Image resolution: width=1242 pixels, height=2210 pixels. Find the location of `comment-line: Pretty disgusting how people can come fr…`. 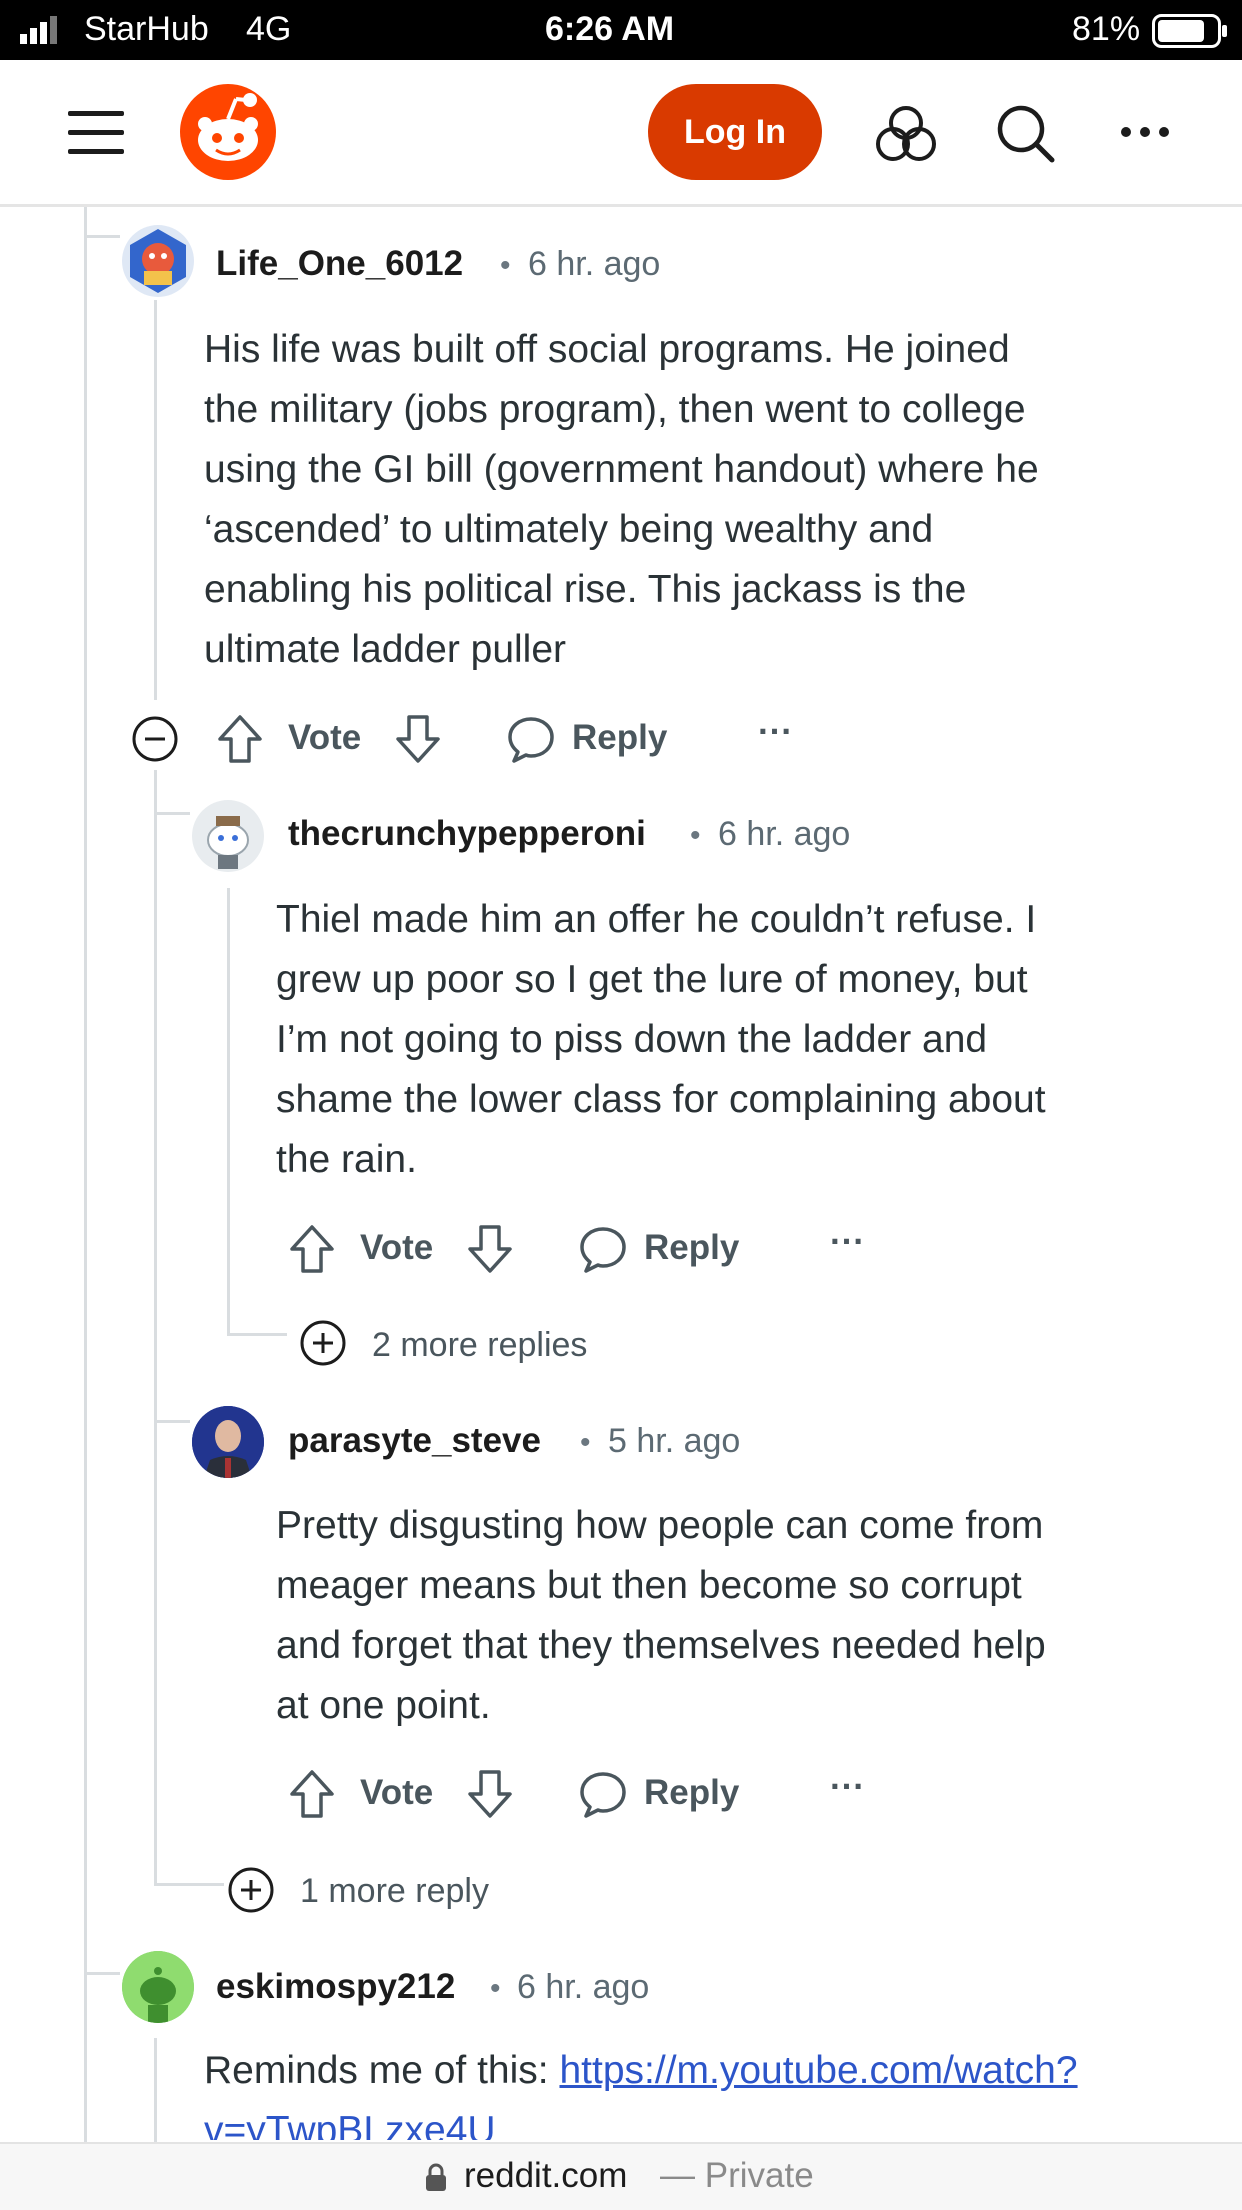

comment-line: Pretty disgusting how people can come fr… is located at coordinates (660, 1525).